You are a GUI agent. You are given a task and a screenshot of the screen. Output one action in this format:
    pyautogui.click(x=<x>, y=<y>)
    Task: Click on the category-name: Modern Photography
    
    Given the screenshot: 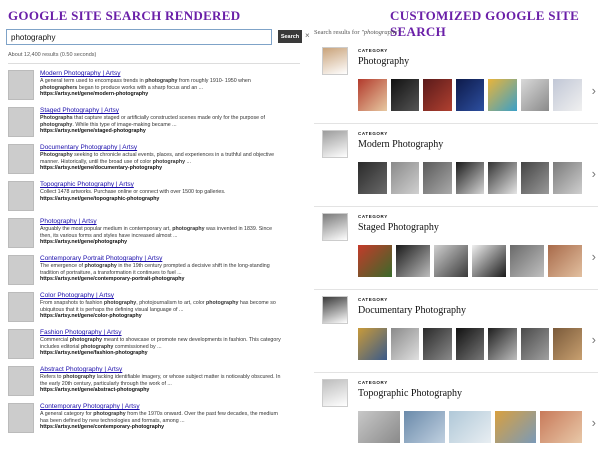 What is the action you would take?
    pyautogui.click(x=400, y=144)
    